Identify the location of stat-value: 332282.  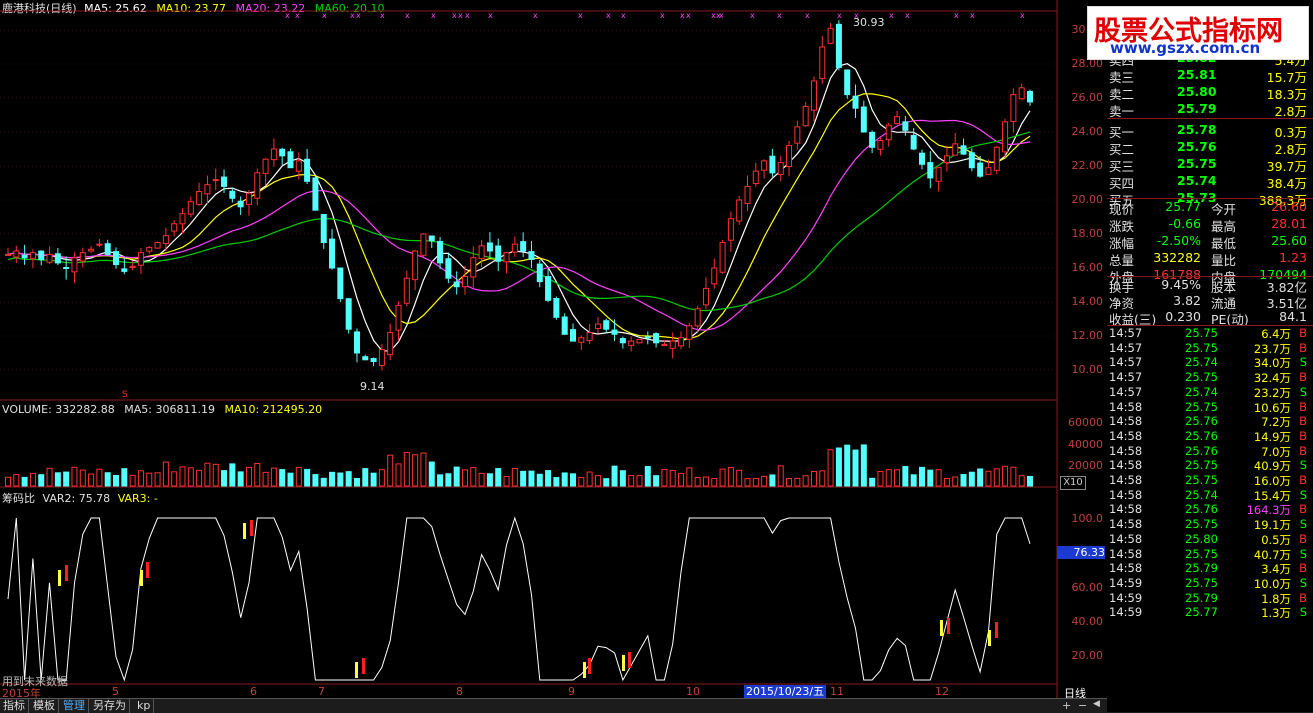
(1177, 257).